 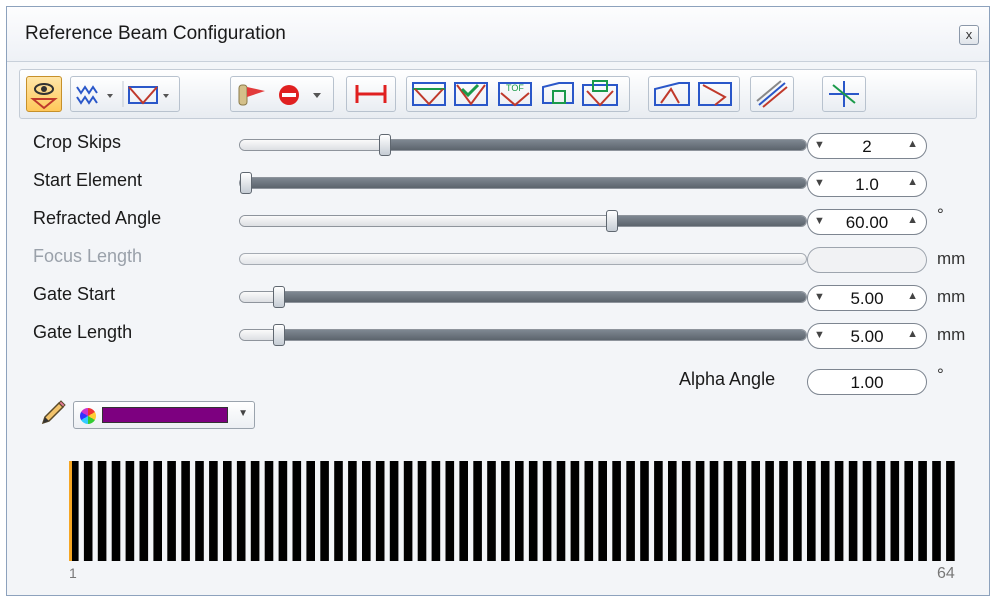 What do you see at coordinates (867, 382) in the screenshot?
I see `alpha-angle-field: 1.00` at bounding box center [867, 382].